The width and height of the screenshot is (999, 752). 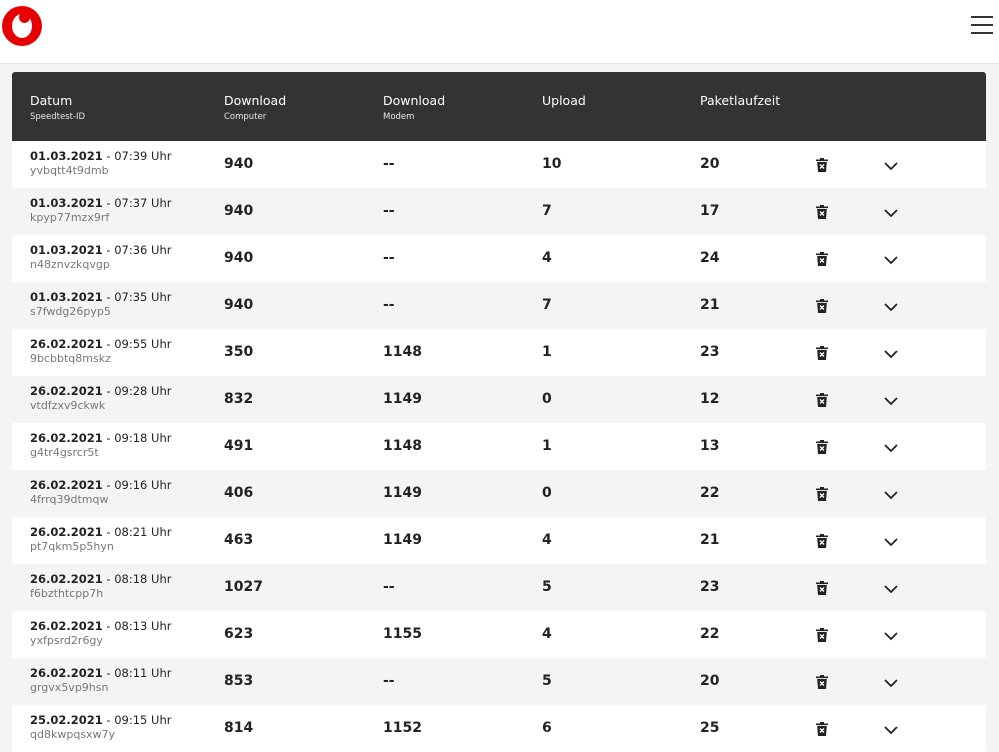 What do you see at coordinates (239, 446) in the screenshot?
I see `download-computer-value: 491` at bounding box center [239, 446].